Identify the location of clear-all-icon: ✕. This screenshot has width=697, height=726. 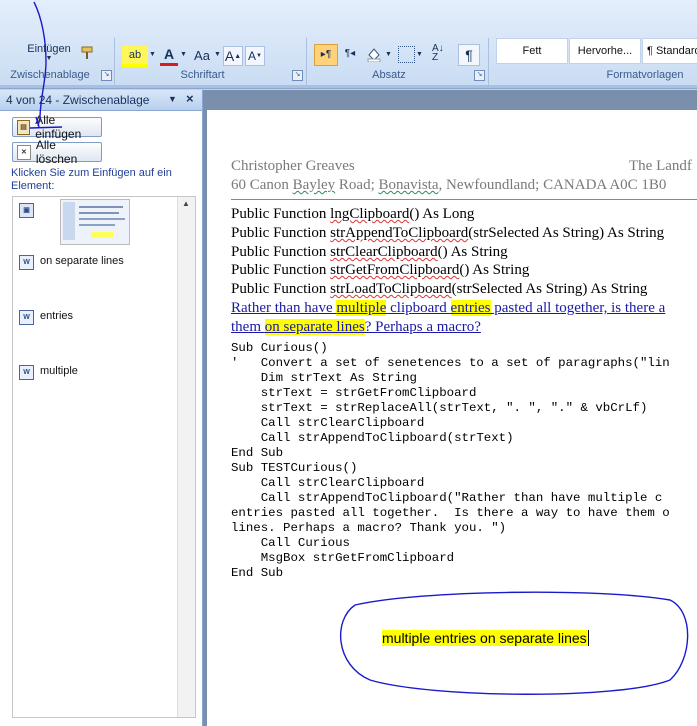
(24, 152).